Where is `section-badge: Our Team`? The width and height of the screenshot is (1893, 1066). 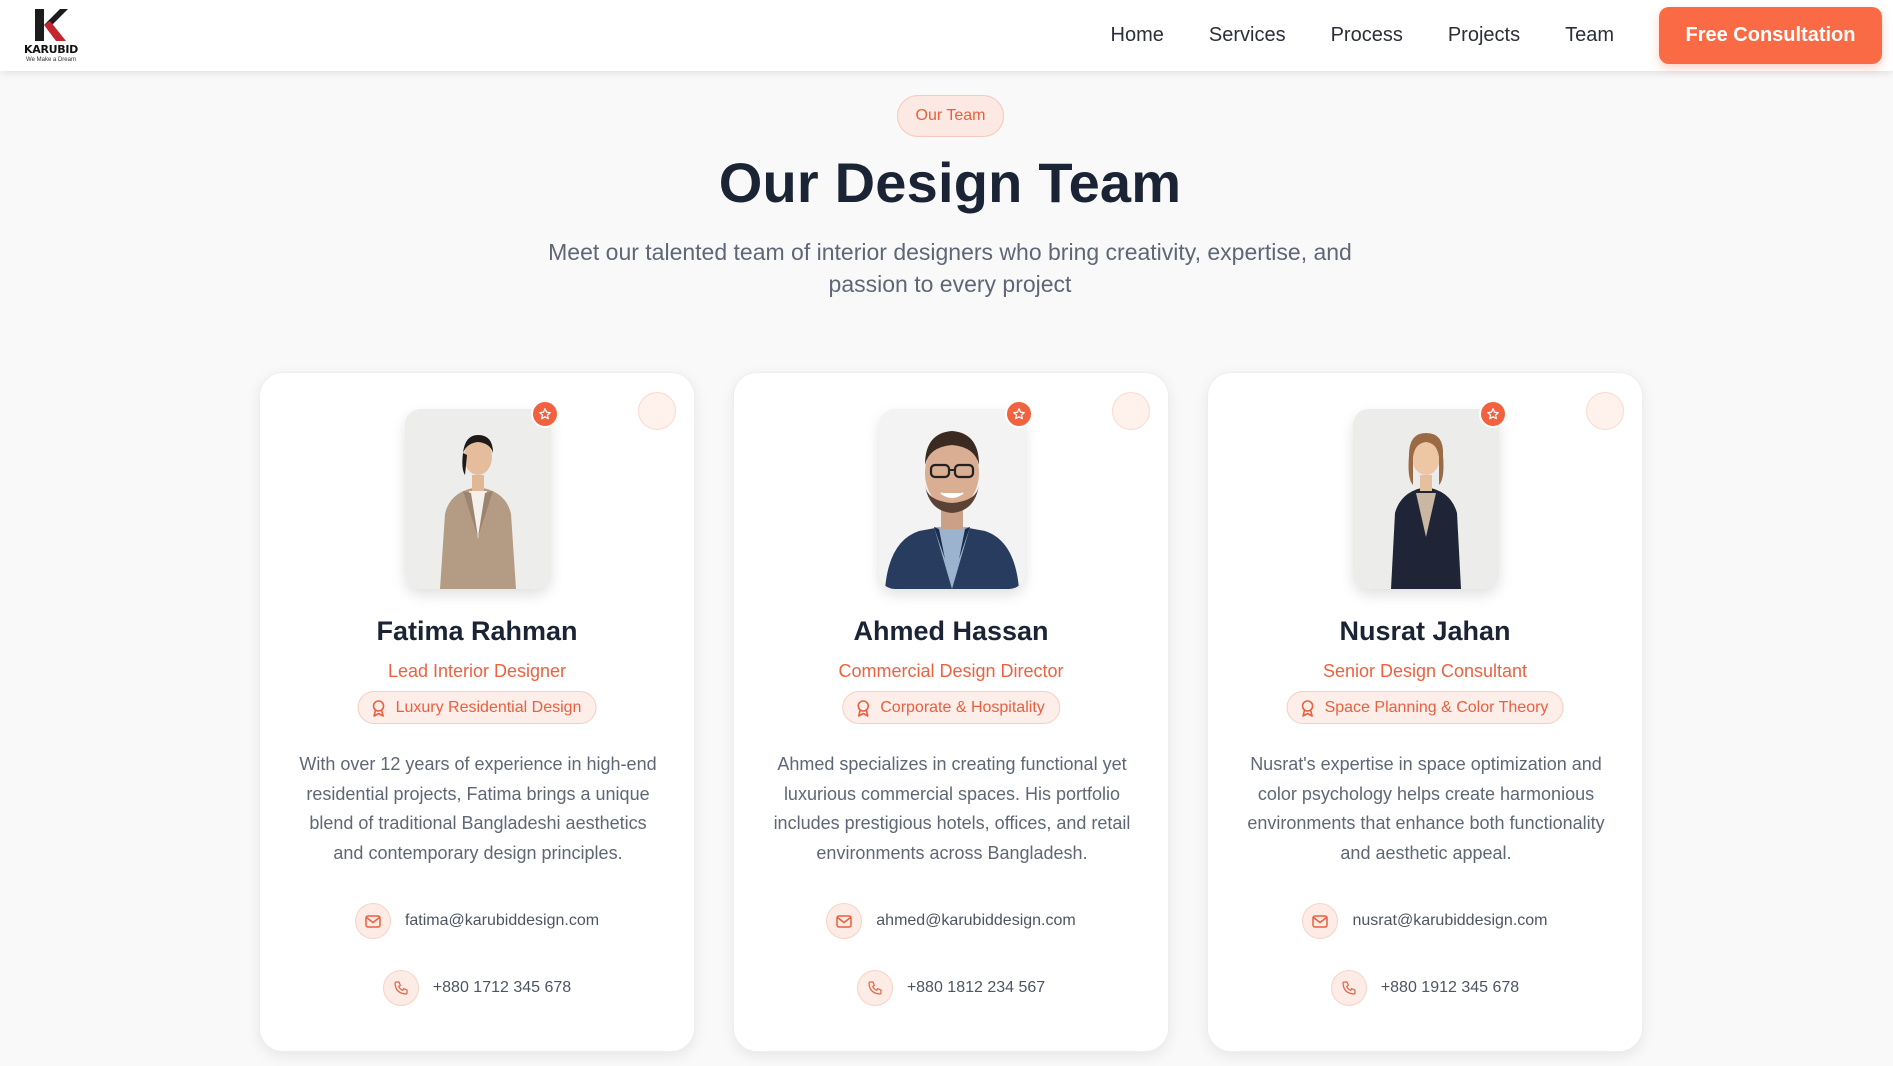 section-badge: Our Team is located at coordinates (950, 116).